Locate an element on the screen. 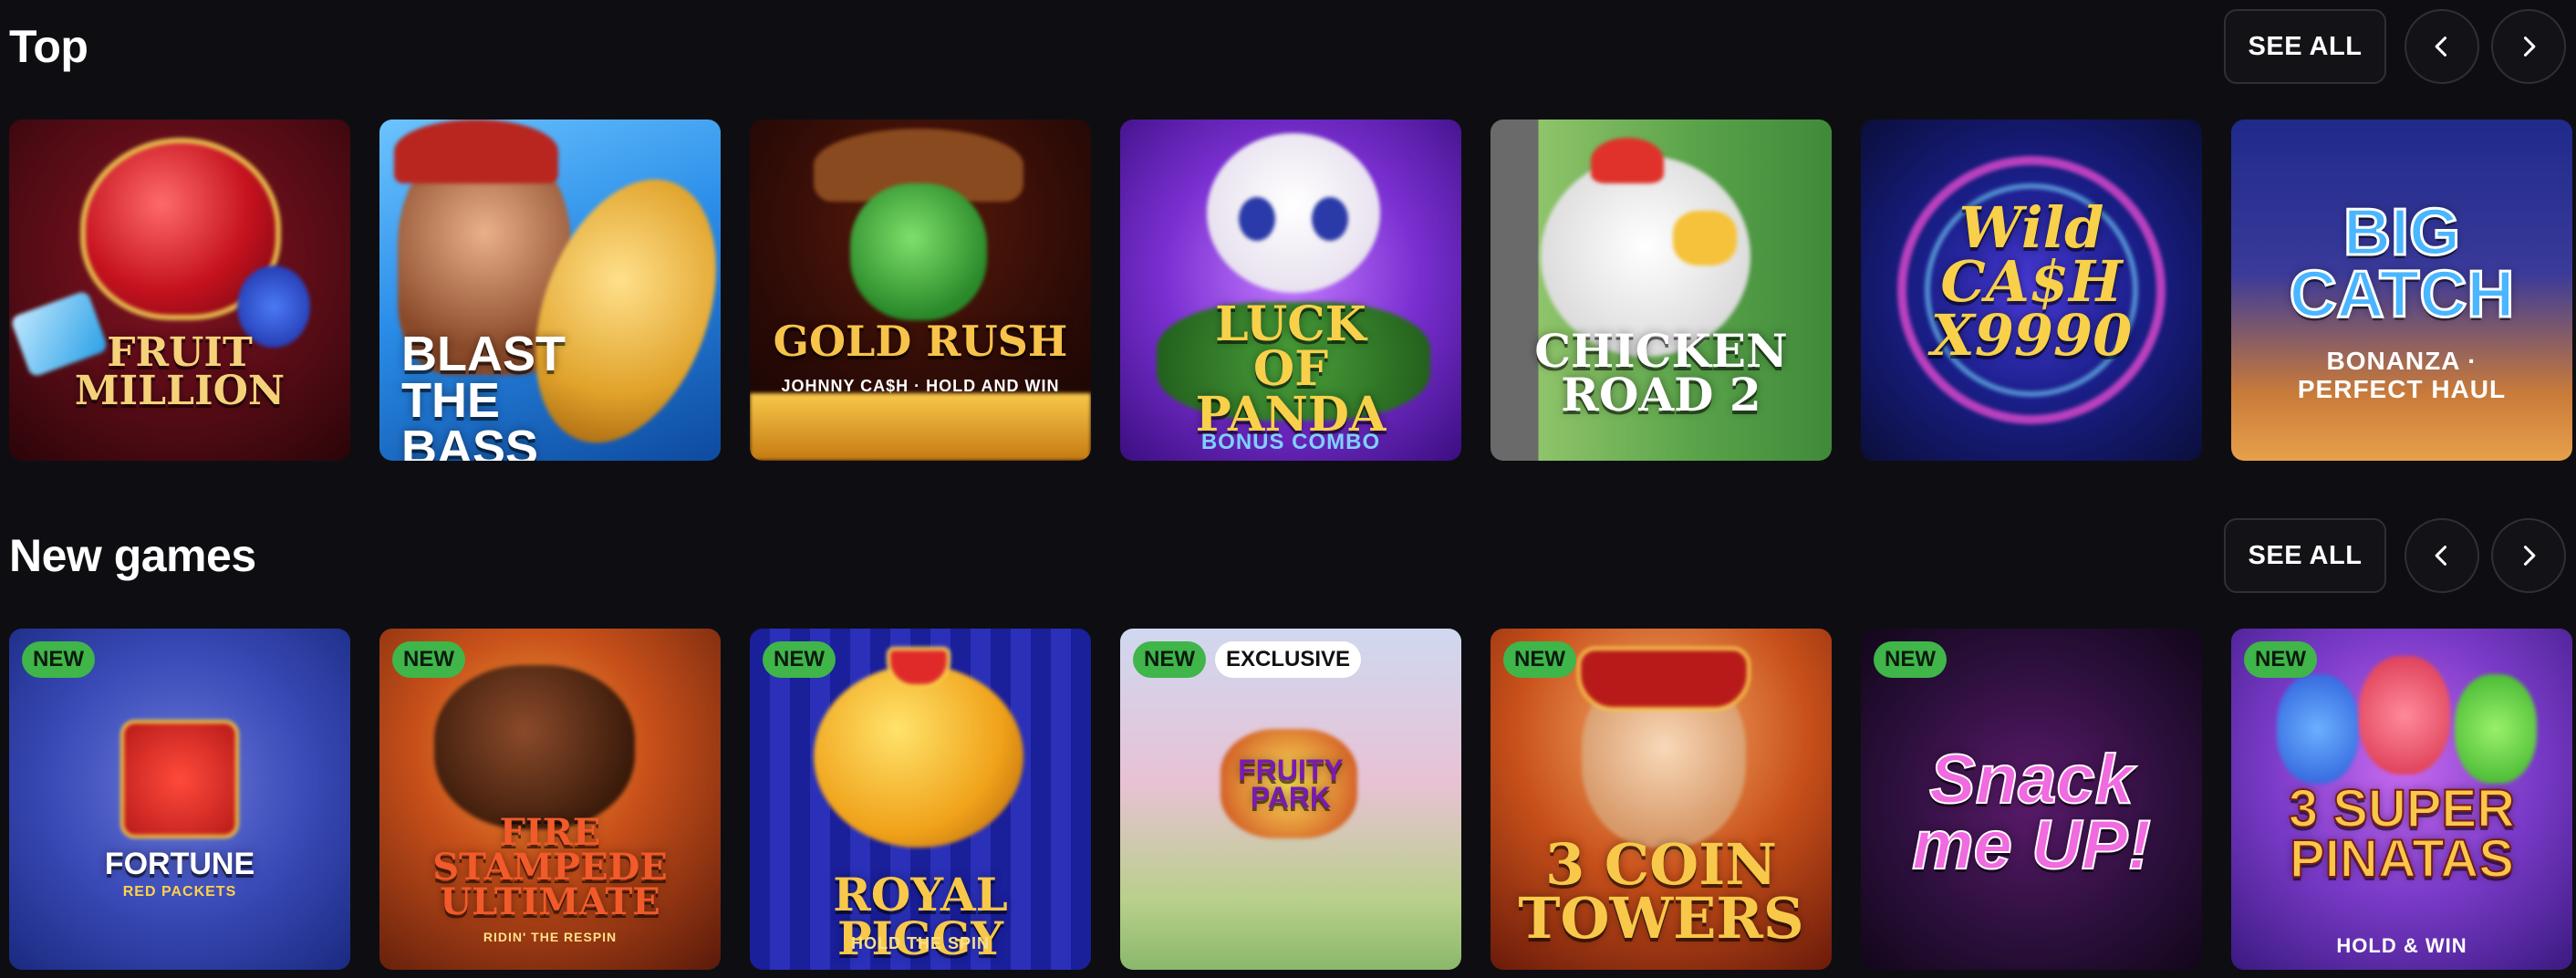  game-subtitle: BONANZA · PERFECT HAUL is located at coordinates (2402, 375).